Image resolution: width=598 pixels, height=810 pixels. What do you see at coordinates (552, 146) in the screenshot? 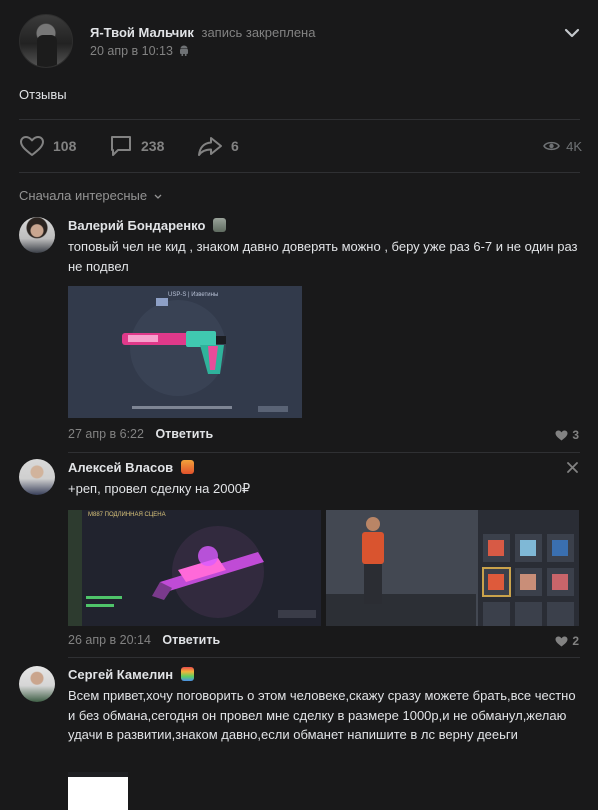
I see `eye-icon` at bounding box center [552, 146].